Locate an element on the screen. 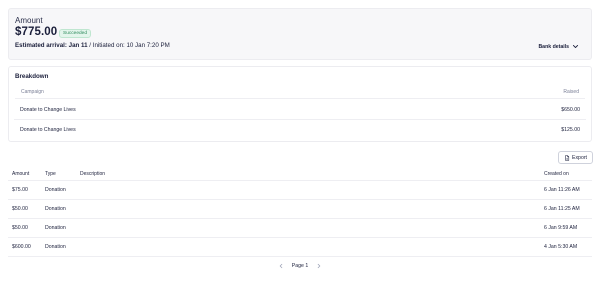 Image resolution: width=600 pixels, height=283 pixels. amount-cell: $75.00 is located at coordinates (20, 190).